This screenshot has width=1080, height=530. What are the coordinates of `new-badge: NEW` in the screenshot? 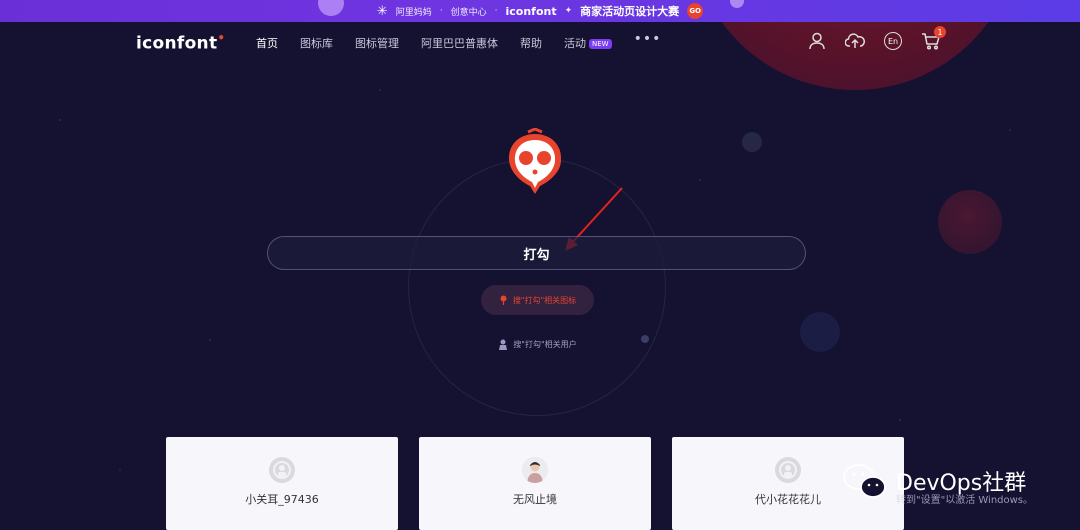 It's located at (600, 44).